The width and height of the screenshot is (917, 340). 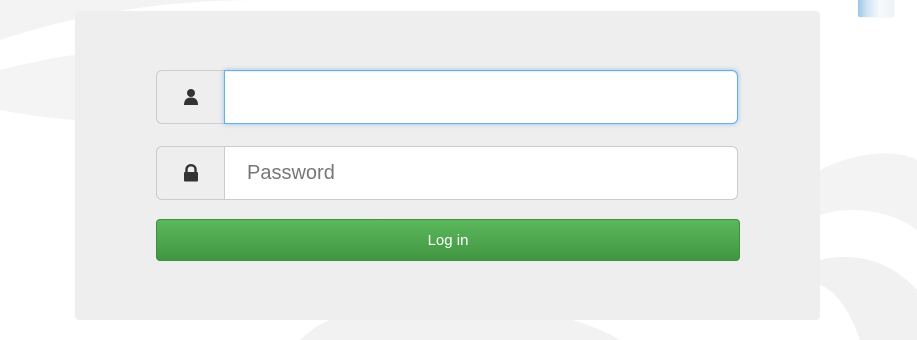 I want to click on user-icon, so click(x=190, y=97).